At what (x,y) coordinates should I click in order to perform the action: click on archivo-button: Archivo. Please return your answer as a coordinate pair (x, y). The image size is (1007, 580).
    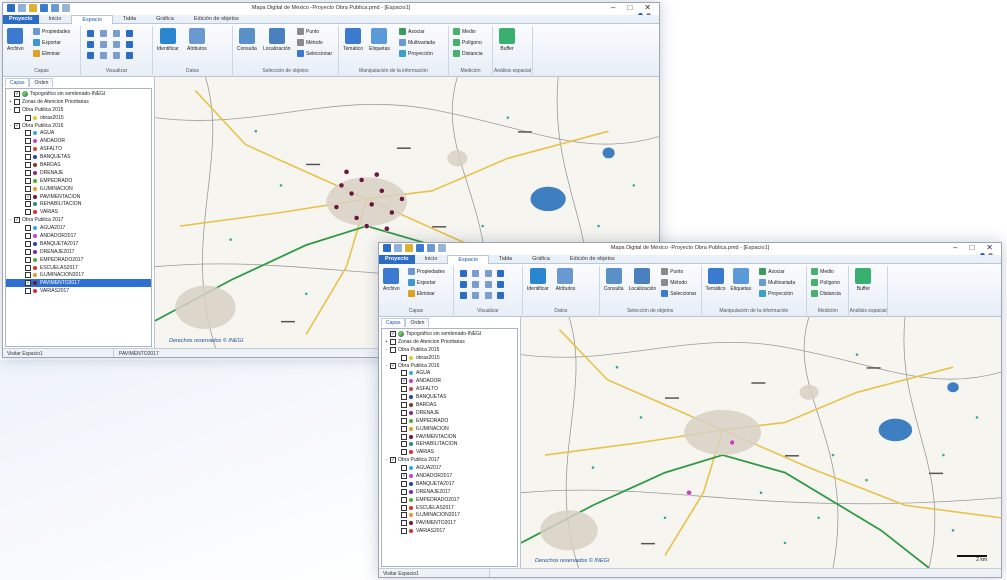
    Looking at the image, I should click on (391, 280).